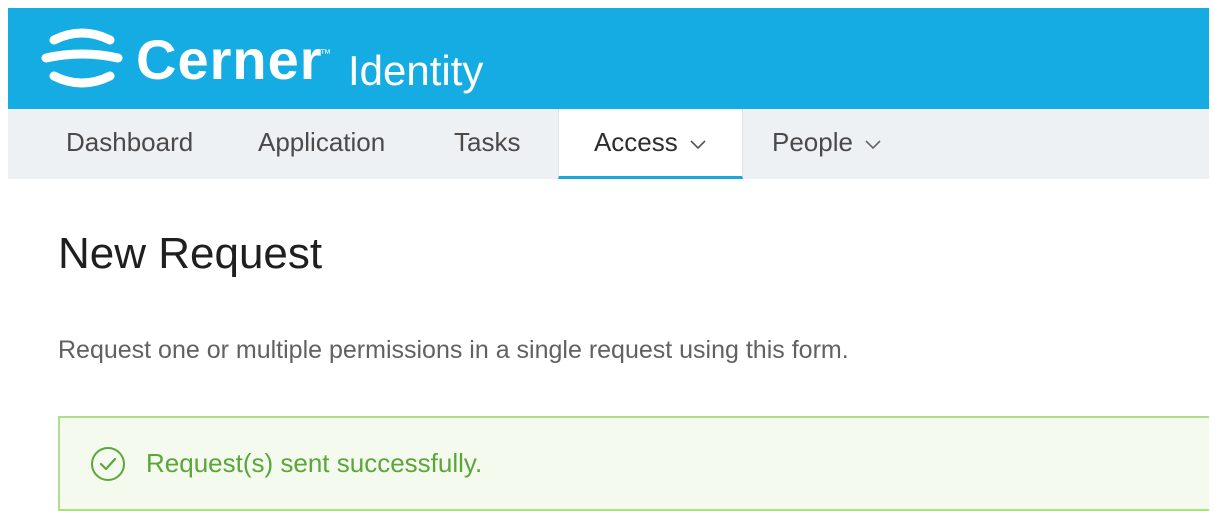 This screenshot has height=511, width=1214. What do you see at coordinates (635, 142) in the screenshot?
I see `nav-item-label: Access` at bounding box center [635, 142].